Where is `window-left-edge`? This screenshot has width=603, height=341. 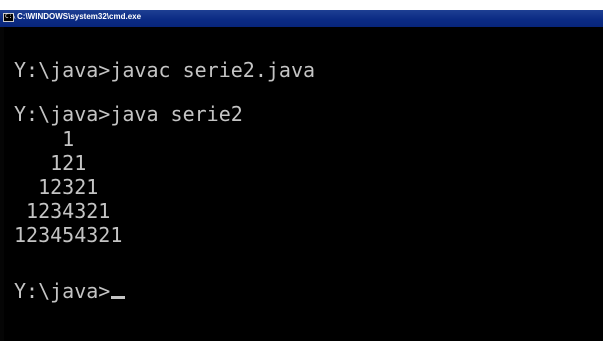 window-left-edge is located at coordinates (2, 184).